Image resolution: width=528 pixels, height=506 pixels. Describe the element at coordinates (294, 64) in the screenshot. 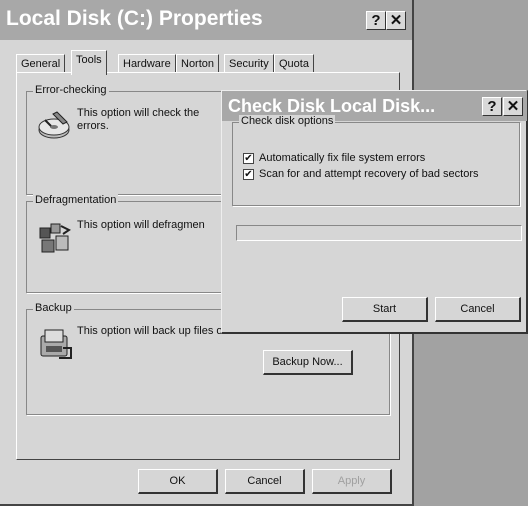

I see `tab-quota: Quota` at that location.